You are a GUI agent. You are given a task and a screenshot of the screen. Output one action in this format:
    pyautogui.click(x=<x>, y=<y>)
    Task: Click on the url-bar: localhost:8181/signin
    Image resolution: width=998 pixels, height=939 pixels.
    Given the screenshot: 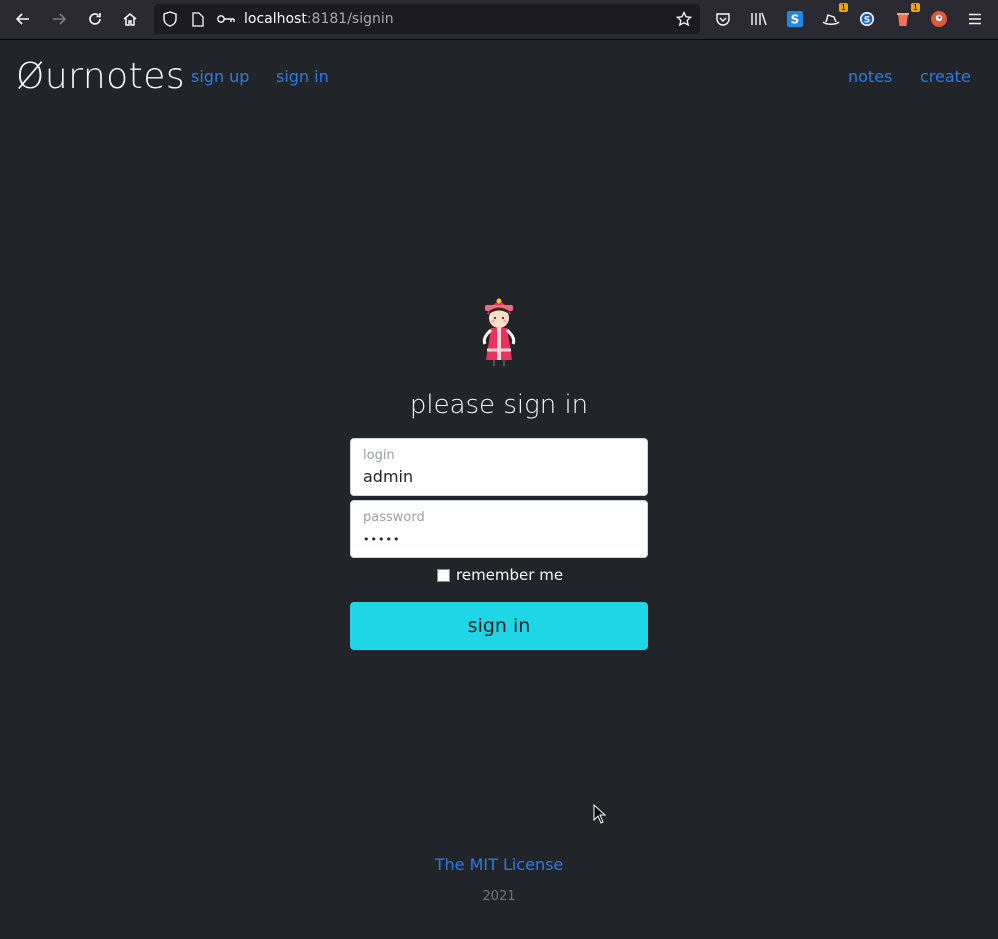 What is the action you would take?
    pyautogui.click(x=427, y=19)
    